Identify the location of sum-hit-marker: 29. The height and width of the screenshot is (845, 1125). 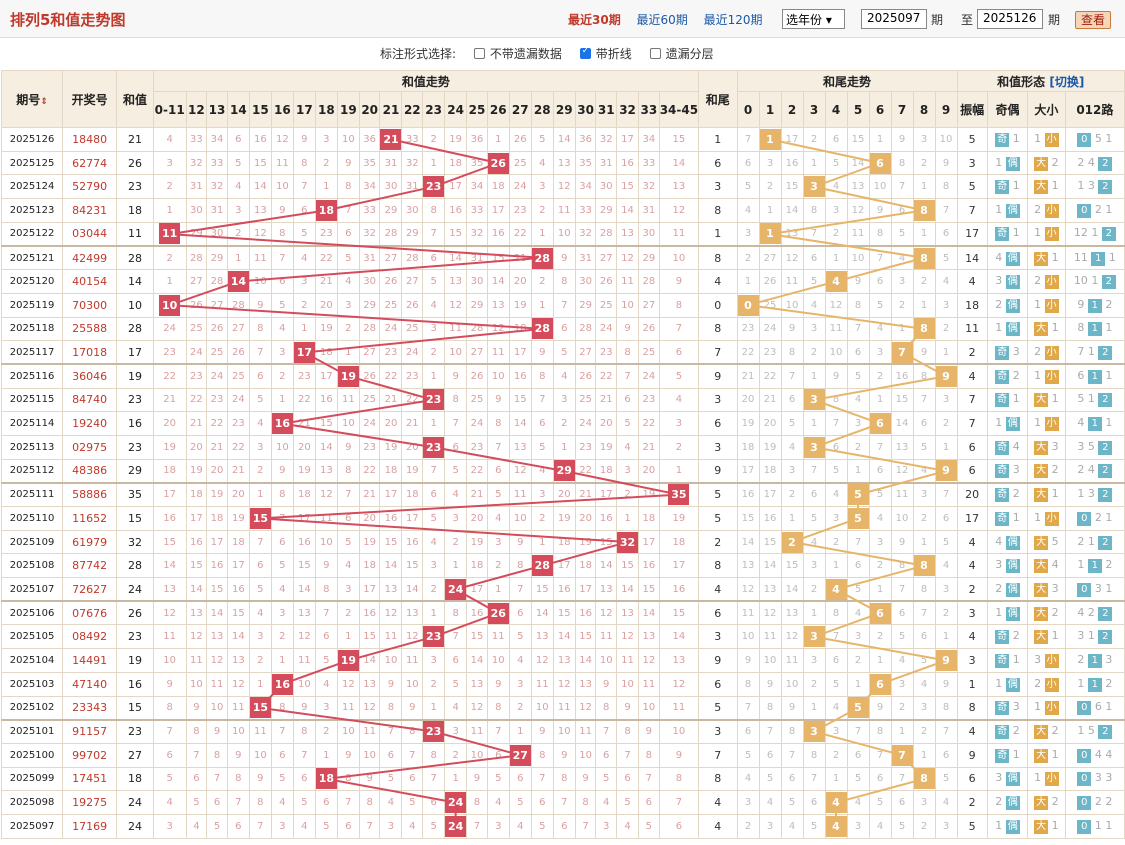
(564, 471).